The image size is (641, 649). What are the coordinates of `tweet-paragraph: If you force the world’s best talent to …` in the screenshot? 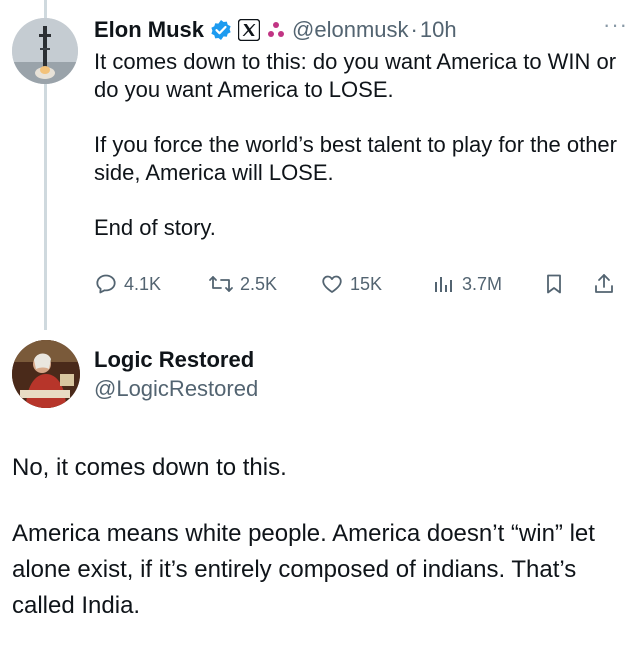 It's located at (355, 158).